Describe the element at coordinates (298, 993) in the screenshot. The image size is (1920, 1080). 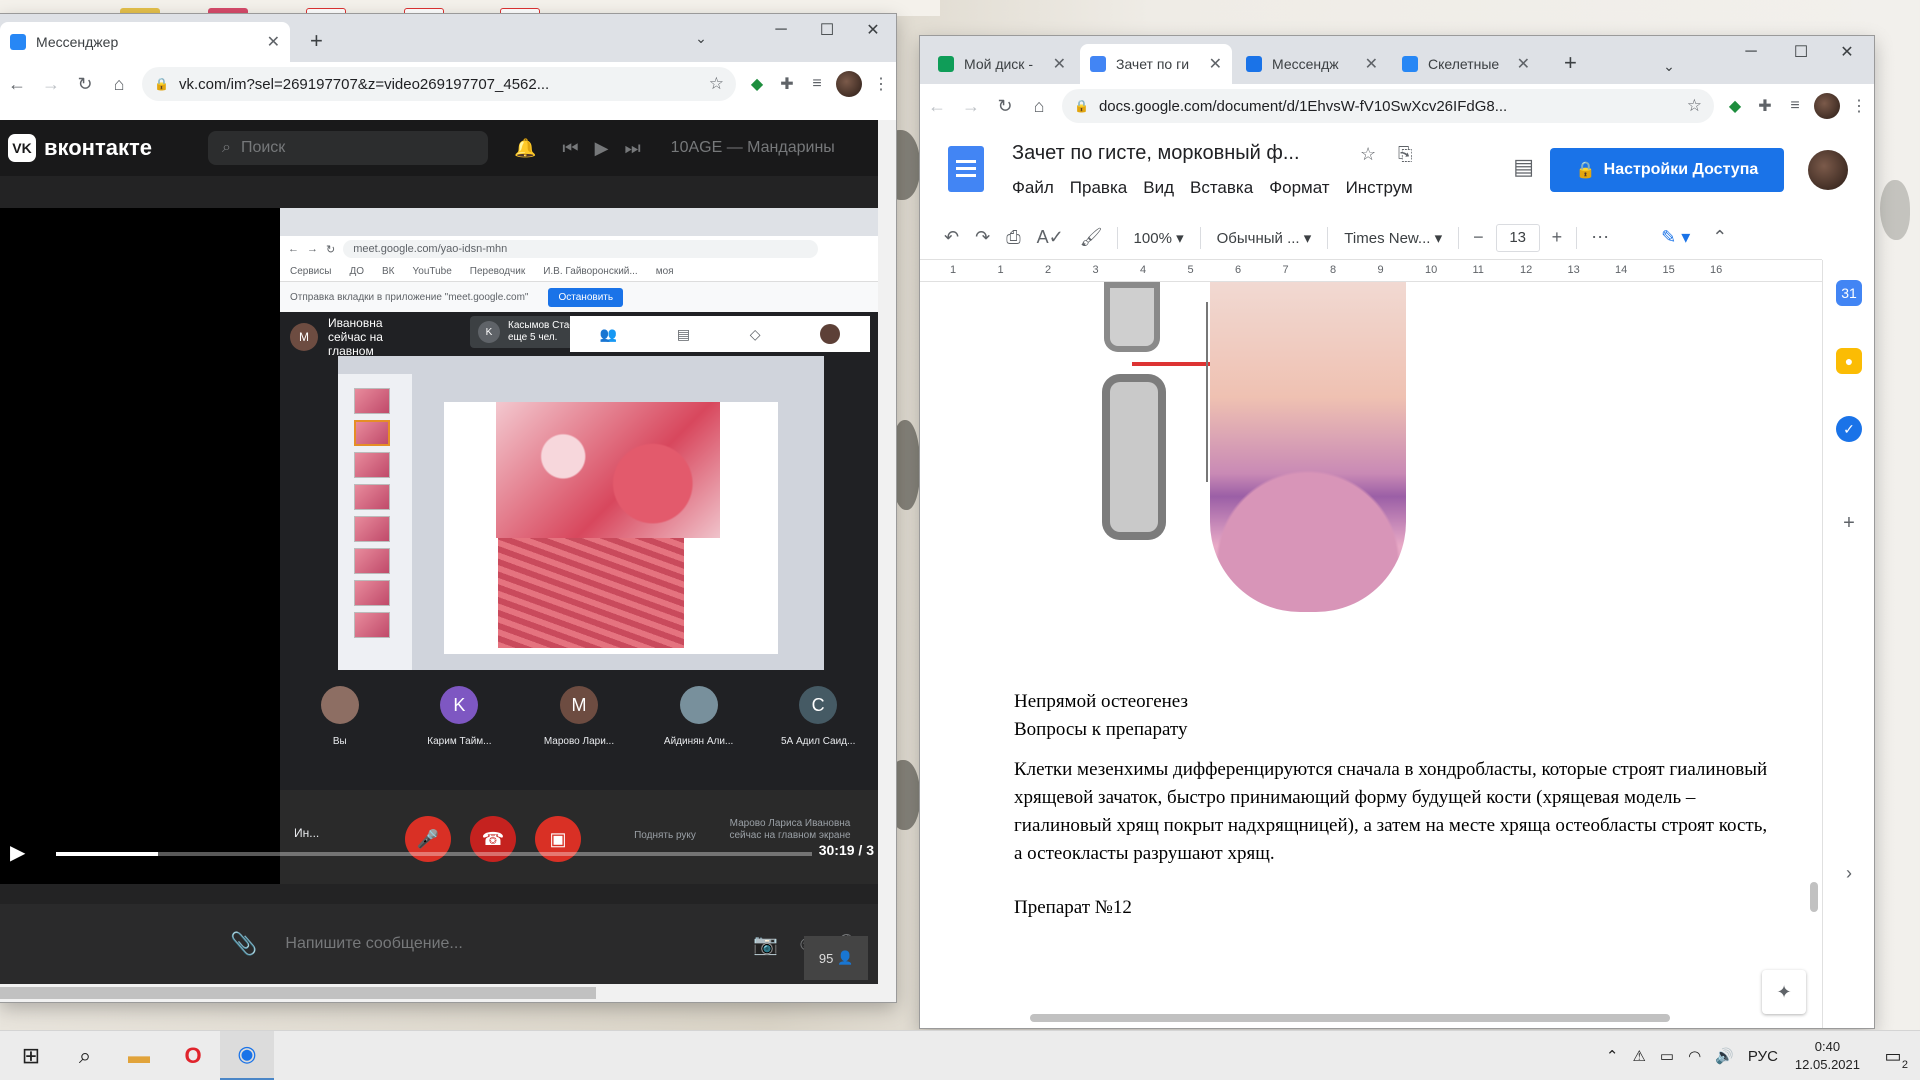
I see `scrollbar-thumb` at that location.